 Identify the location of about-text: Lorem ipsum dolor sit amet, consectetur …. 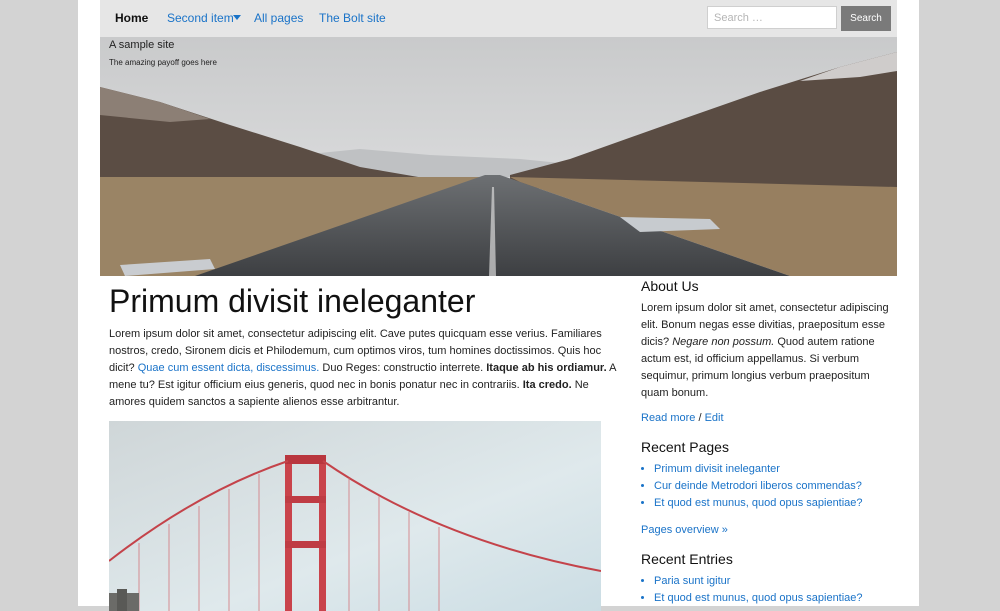
(765, 350).